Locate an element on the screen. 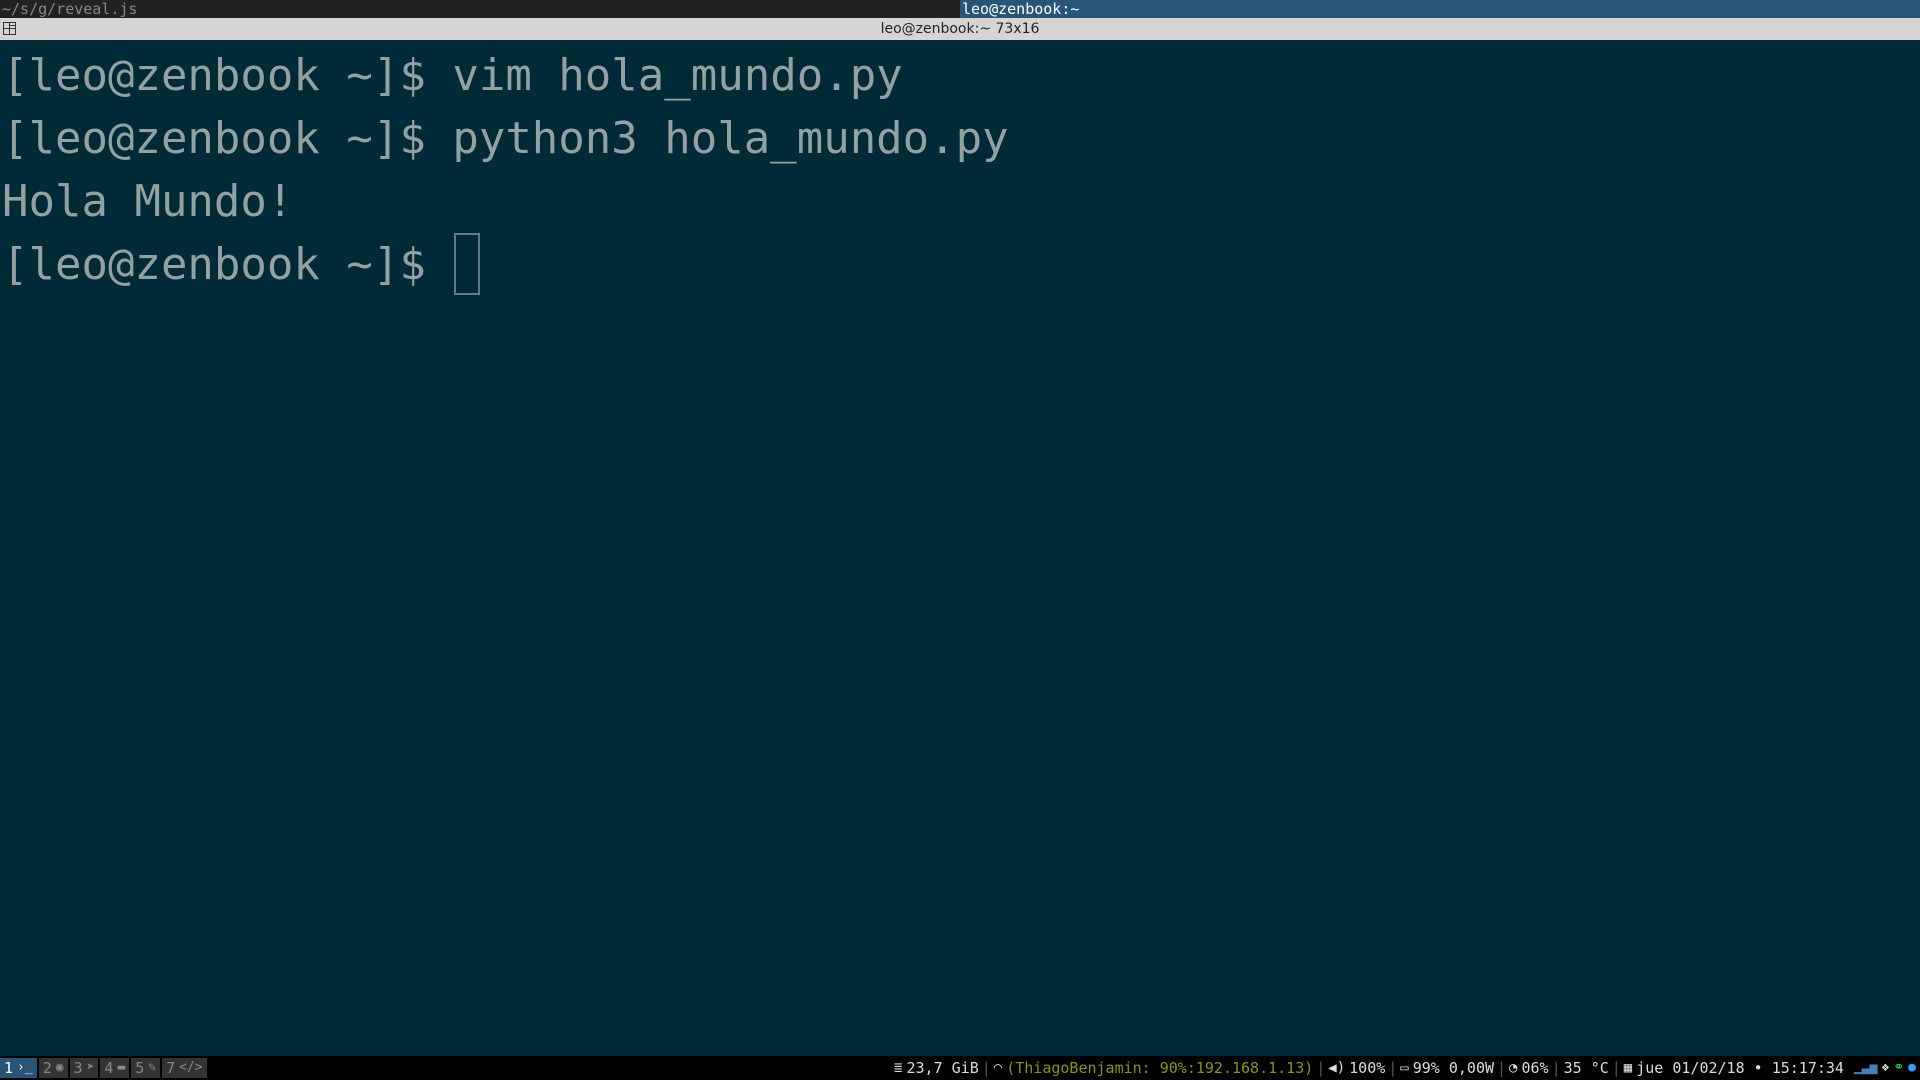  window-title: leo@zenbook:~ 73x16 is located at coordinates (960, 29).